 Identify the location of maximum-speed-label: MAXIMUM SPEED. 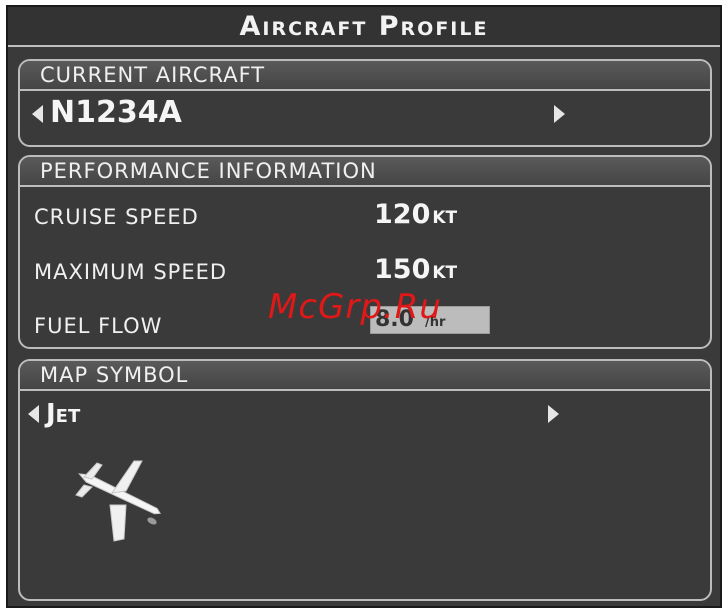
(131, 272).